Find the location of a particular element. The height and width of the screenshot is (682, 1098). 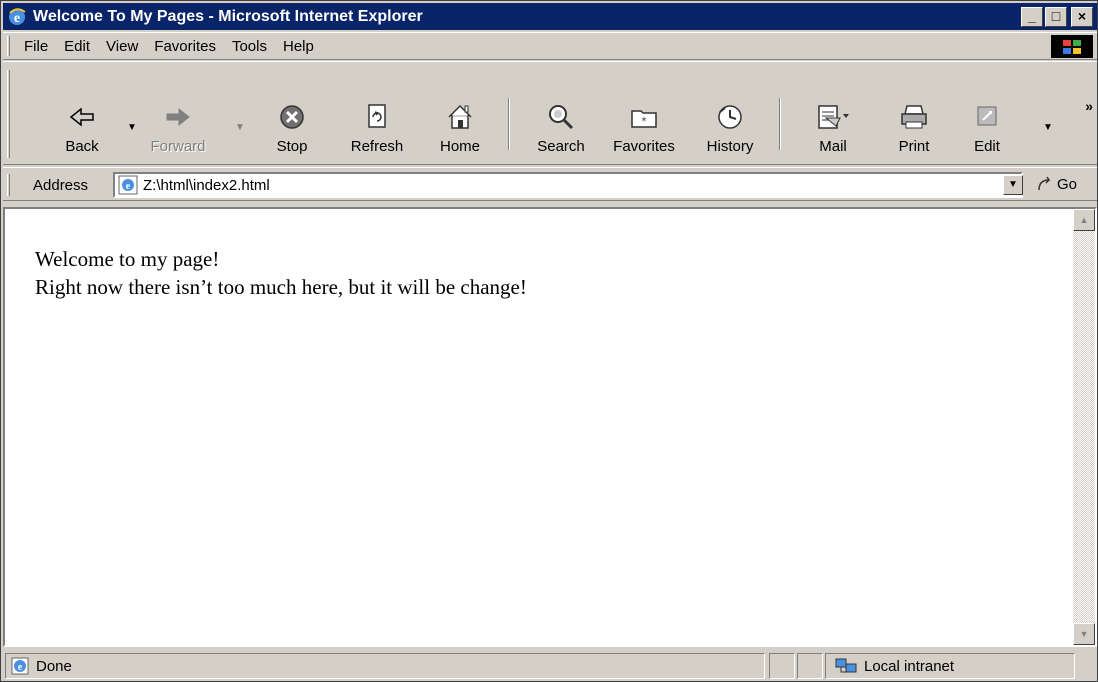

stop-icon is located at coordinates (292, 117).